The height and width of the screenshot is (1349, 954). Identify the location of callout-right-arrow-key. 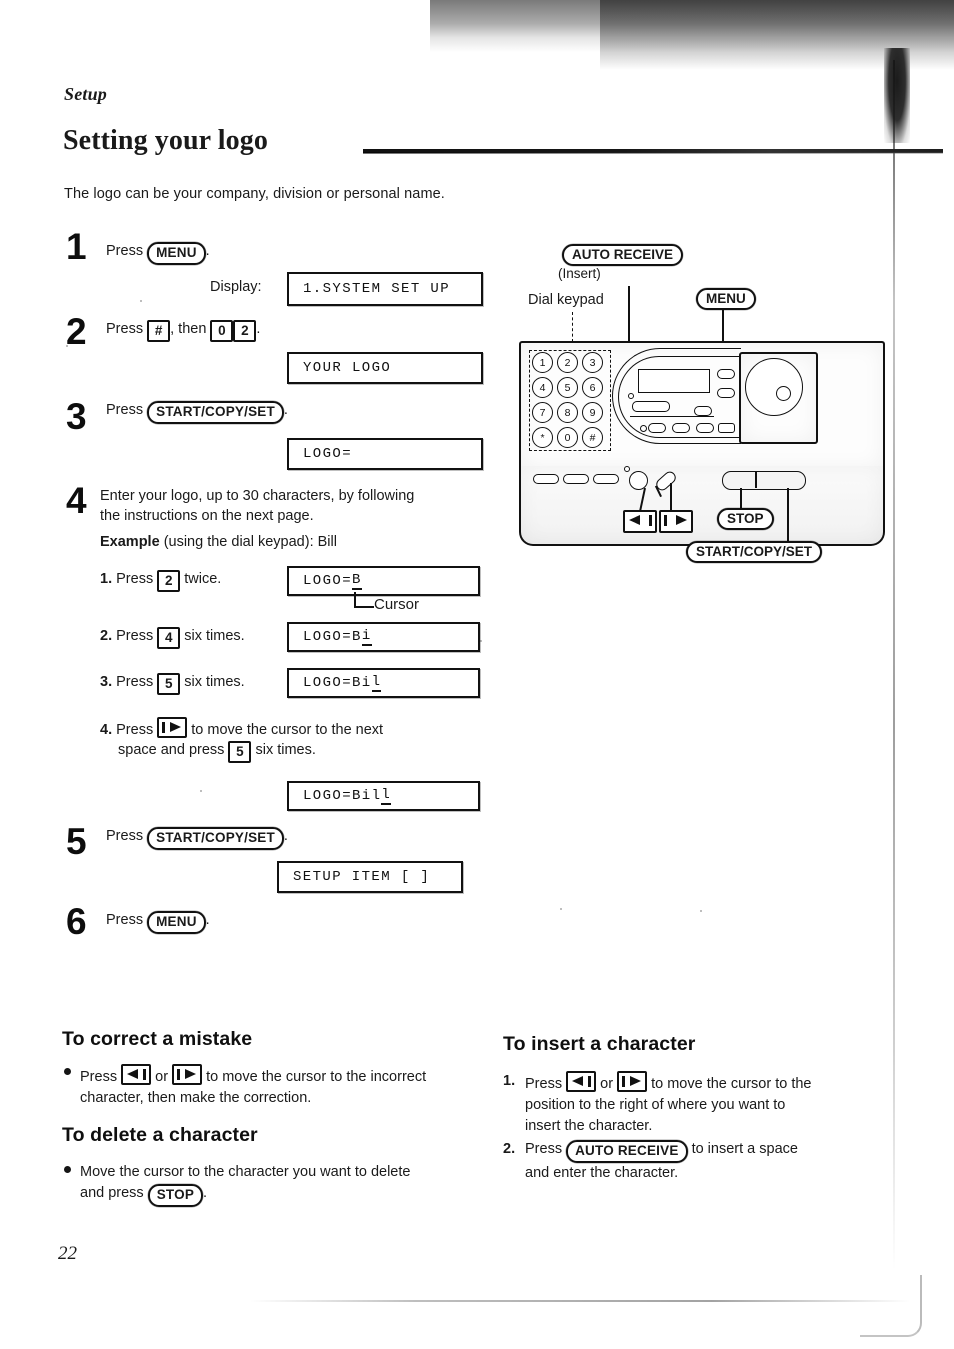
(676, 522).